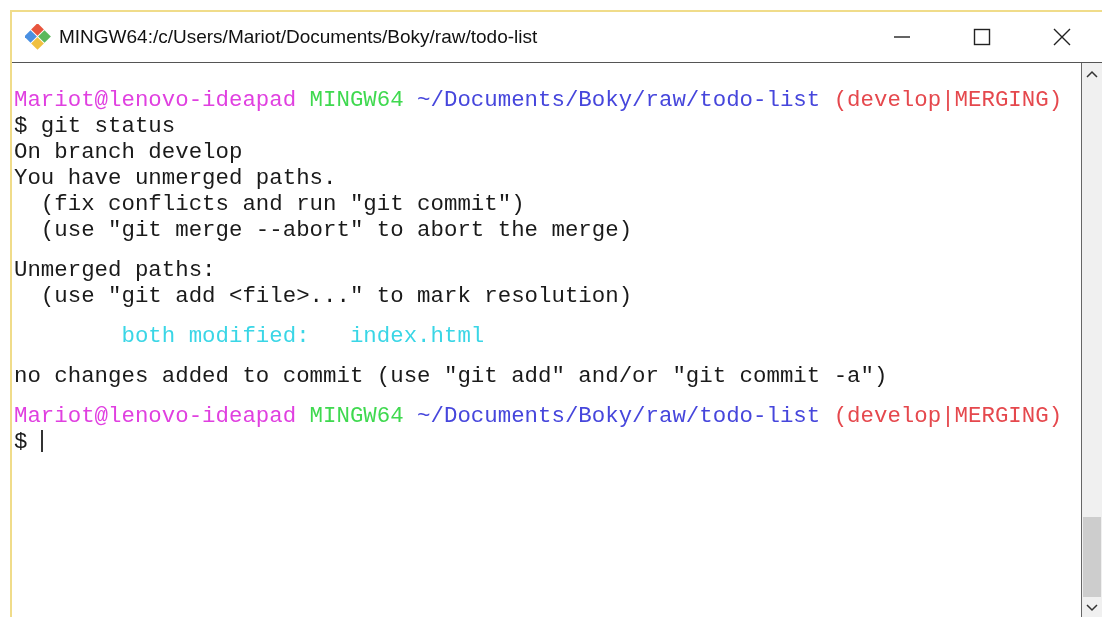  What do you see at coordinates (298, 37) in the screenshot?
I see `window-title: MINGW64:/c/Users/Mariot/Documents/Boky/raw/todo-list` at bounding box center [298, 37].